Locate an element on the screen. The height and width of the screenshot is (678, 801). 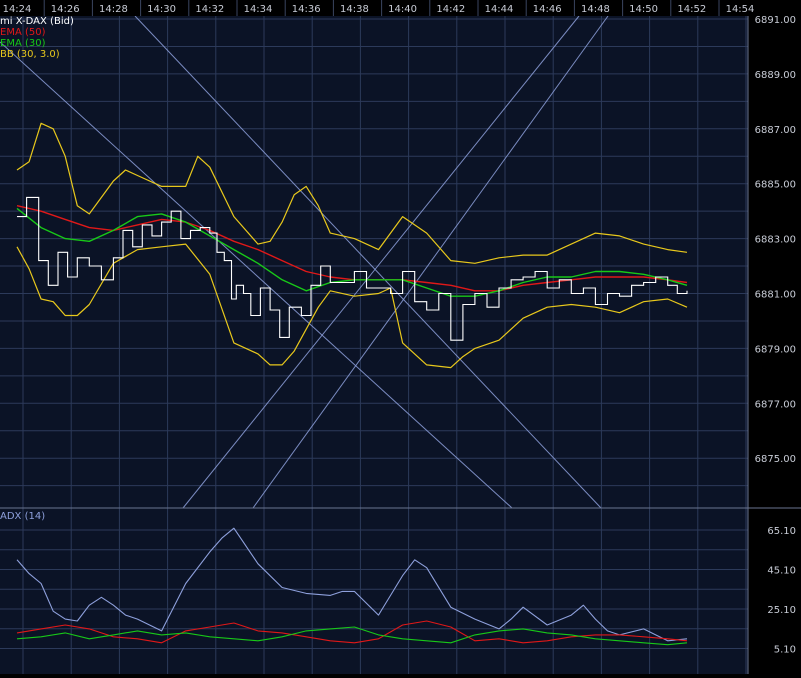
legend-entry: EMA (30) is located at coordinates (23, 43).